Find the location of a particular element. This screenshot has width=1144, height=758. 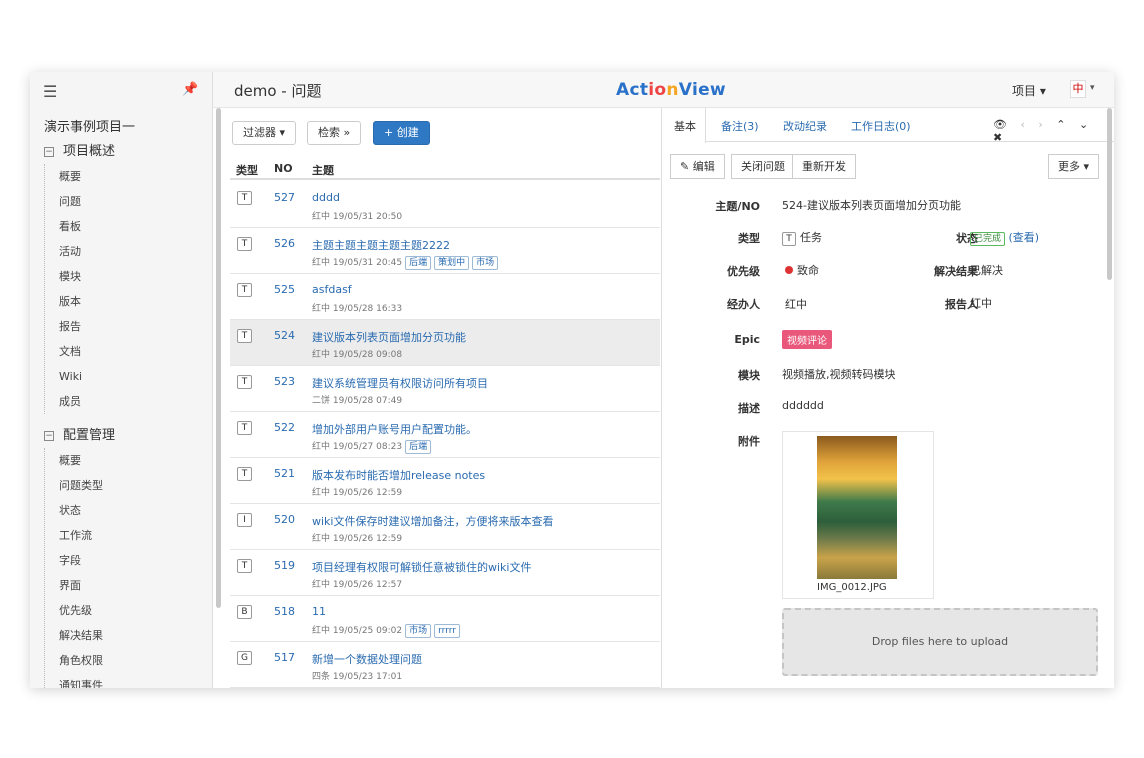

create-button: + 创建 is located at coordinates (401, 133).